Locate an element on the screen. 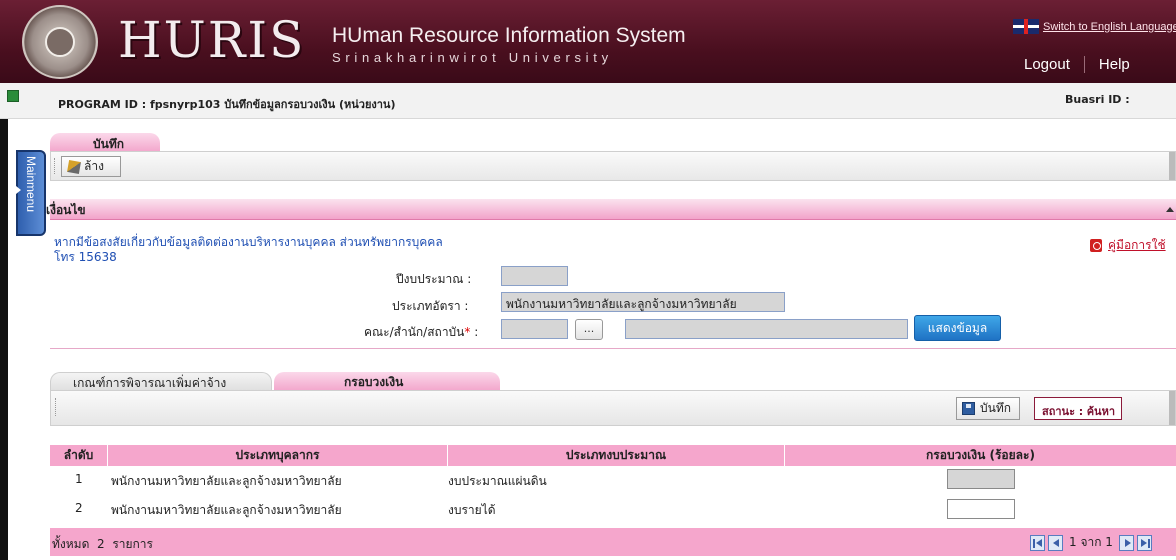 This screenshot has height=560, width=1176. tab-save: บันทึก is located at coordinates (105, 142).